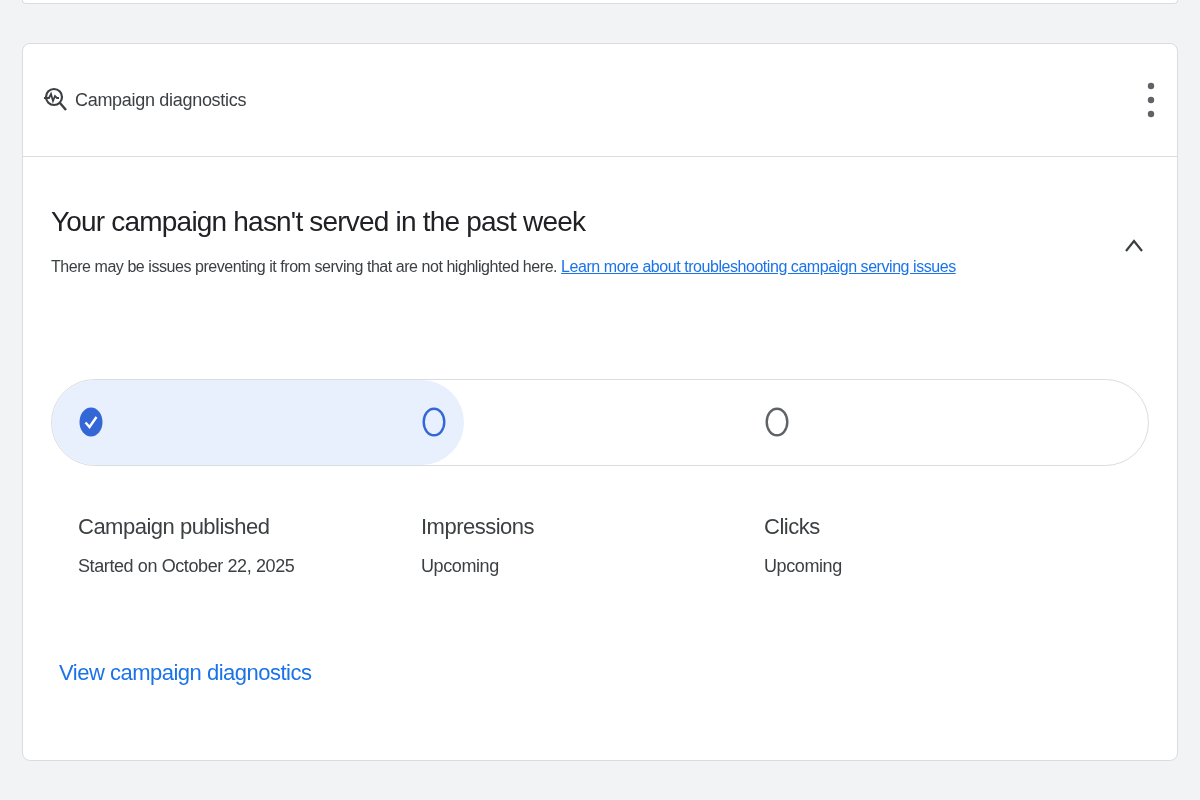 The image size is (1200, 800). What do you see at coordinates (319, 222) in the screenshot?
I see `alert-title: Your campaign hasn't served in the past week` at bounding box center [319, 222].